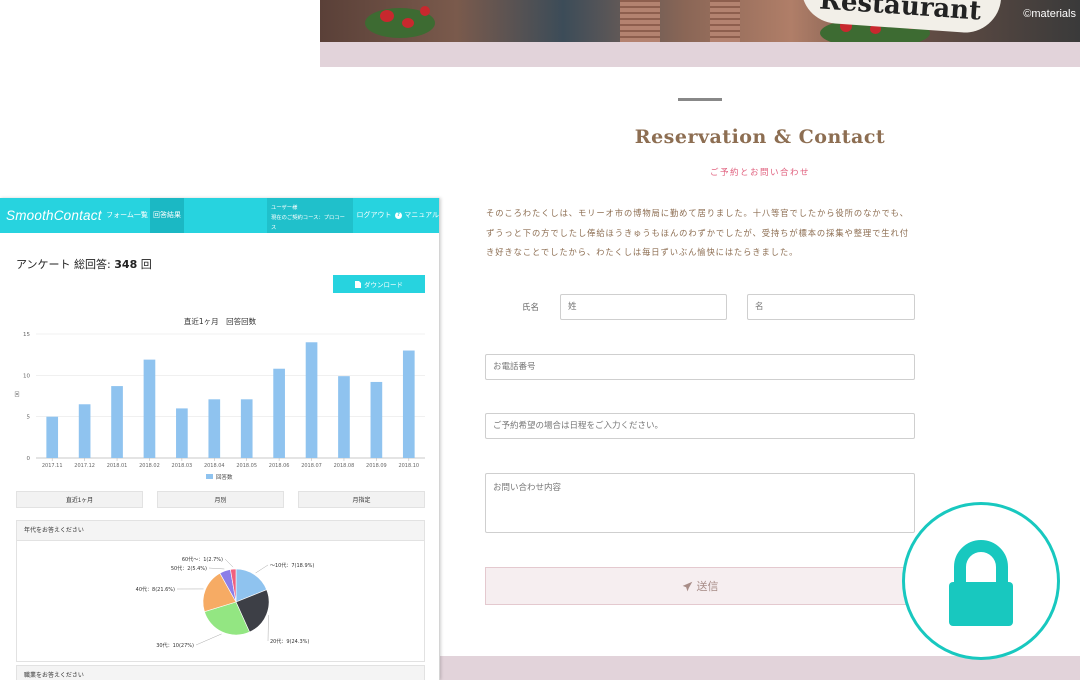 The width and height of the screenshot is (1080, 680). I want to click on x-tick-label: 2018.09, so click(376, 466).